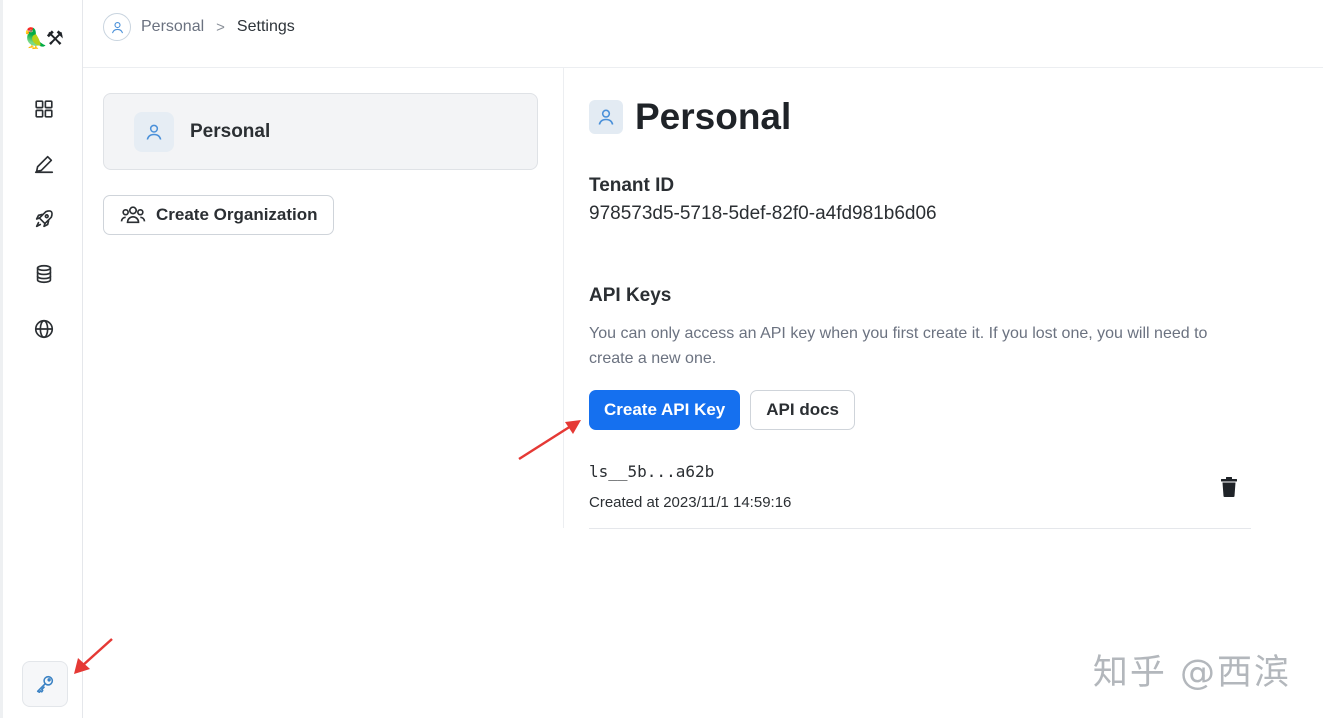  Describe the element at coordinates (220, 27) in the screenshot. I see `chevron-right-icon: >` at that location.